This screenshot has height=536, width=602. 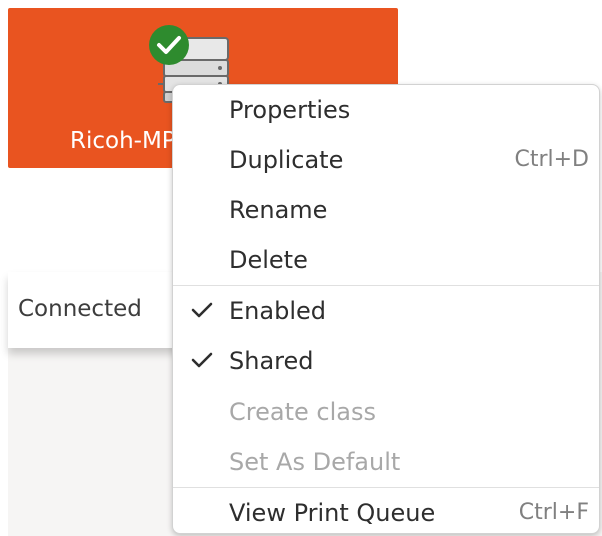 What do you see at coordinates (386, 110) in the screenshot?
I see `menu-item-properties: Properties` at bounding box center [386, 110].